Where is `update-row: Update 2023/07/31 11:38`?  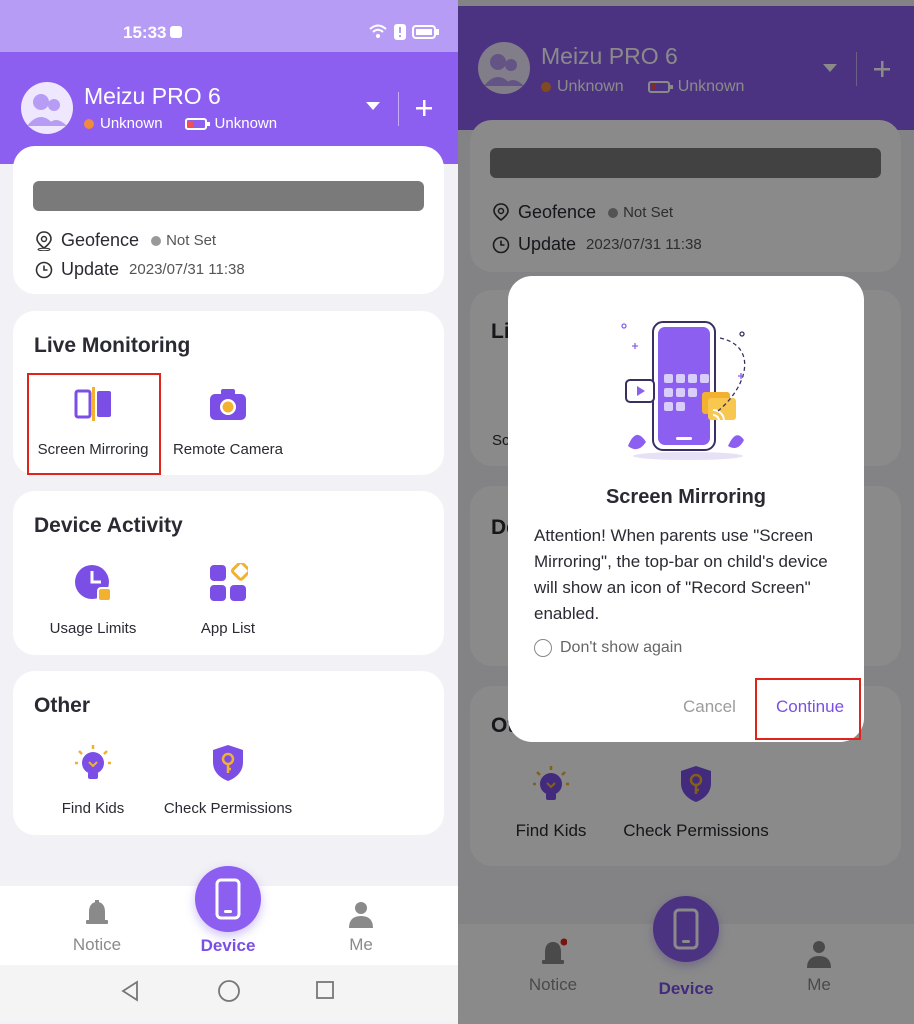
update-row: Update 2023/07/31 11:38 is located at coordinates (140, 269).